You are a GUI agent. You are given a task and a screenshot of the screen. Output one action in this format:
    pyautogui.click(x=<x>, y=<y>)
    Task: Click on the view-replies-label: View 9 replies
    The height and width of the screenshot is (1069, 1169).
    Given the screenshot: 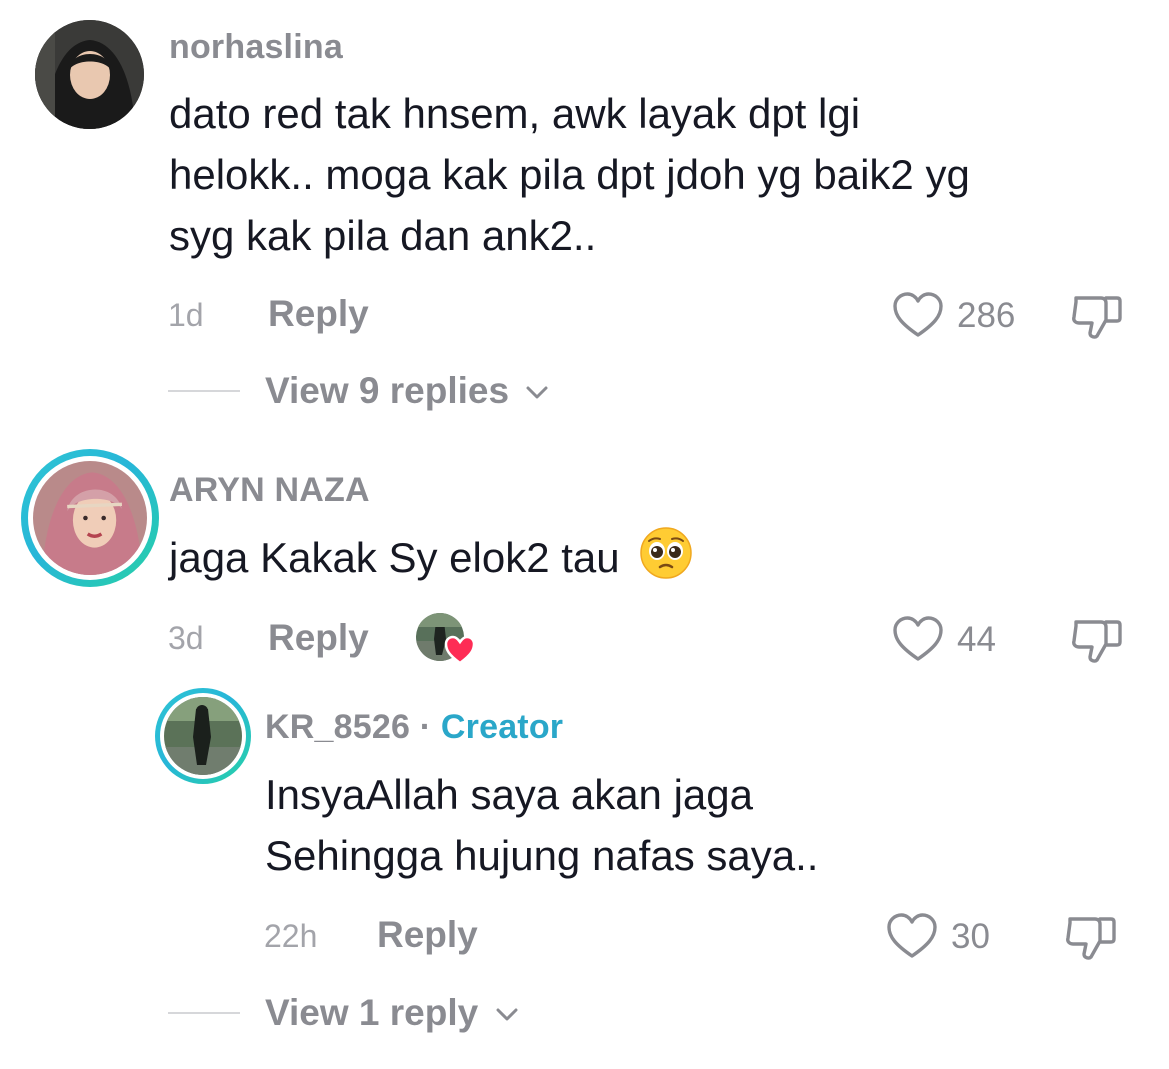 What is the action you would take?
    pyautogui.click(x=387, y=390)
    